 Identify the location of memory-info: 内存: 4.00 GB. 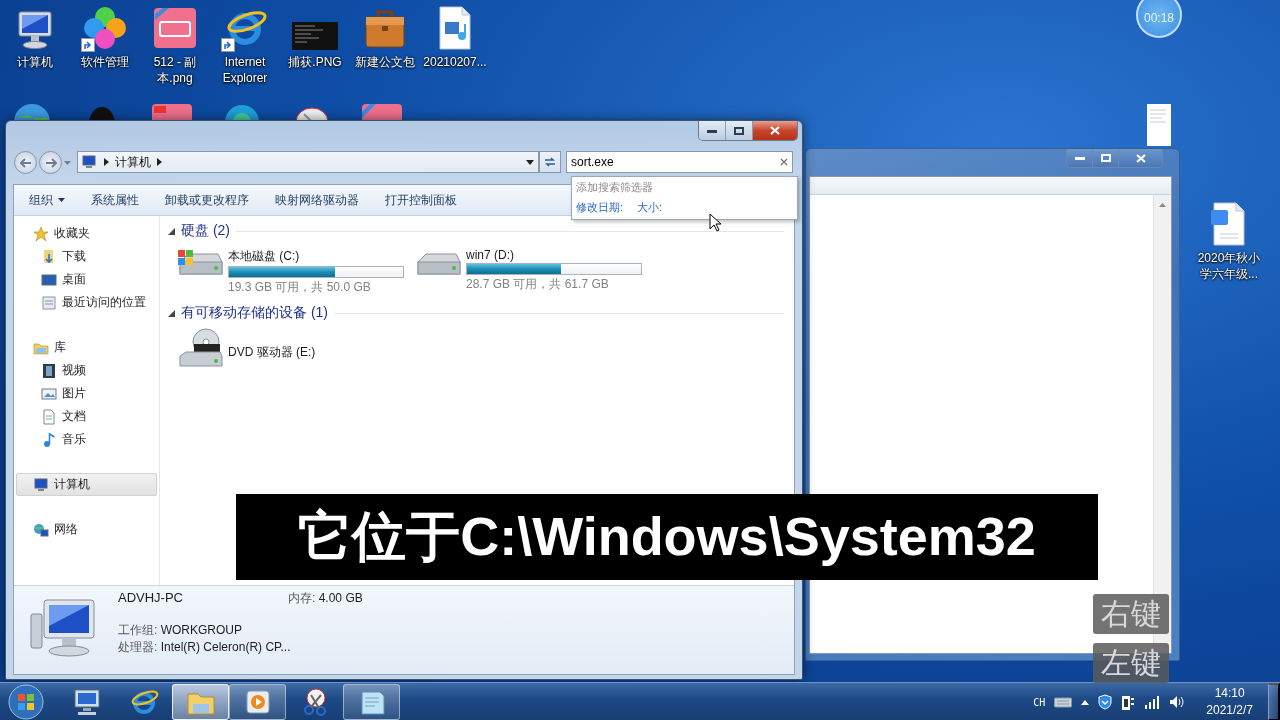
(326, 598).